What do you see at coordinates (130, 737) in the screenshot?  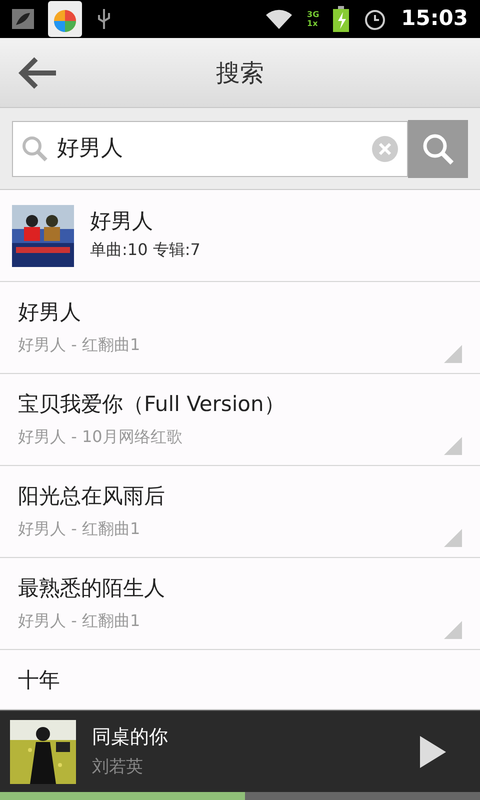 I see `song-title: 同桌的你` at bounding box center [130, 737].